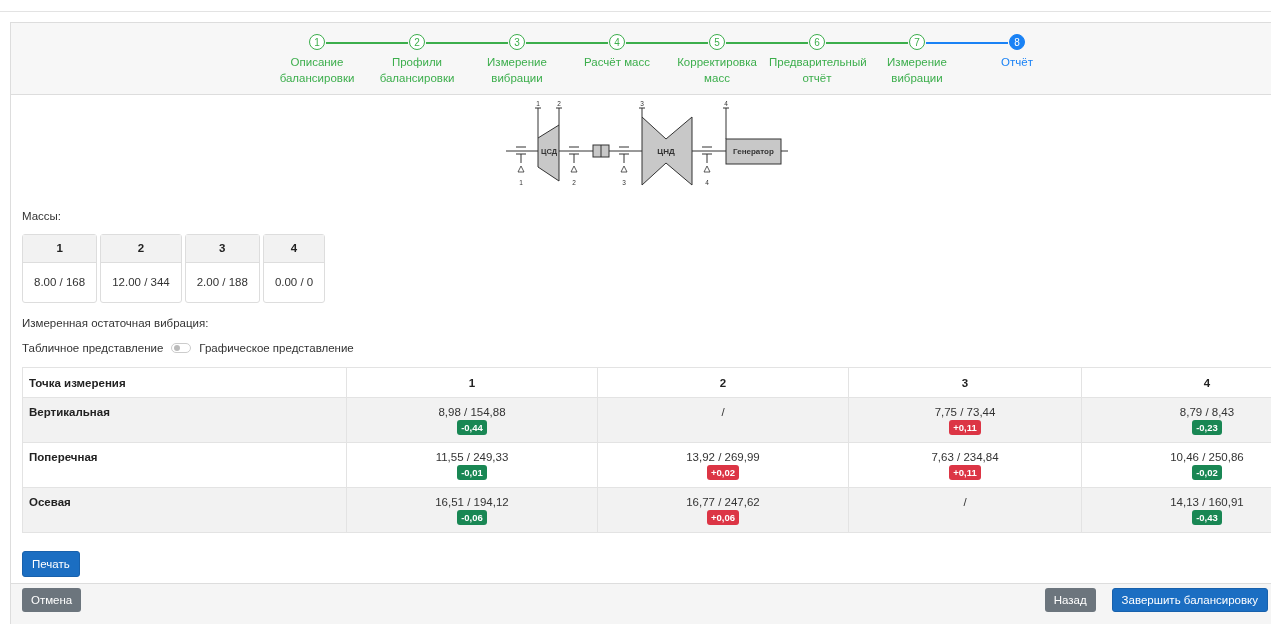 The width and height of the screenshot is (1271, 624). What do you see at coordinates (723, 502) in the screenshot?
I see `measurement-value: 16,77 / 247,62` at bounding box center [723, 502].